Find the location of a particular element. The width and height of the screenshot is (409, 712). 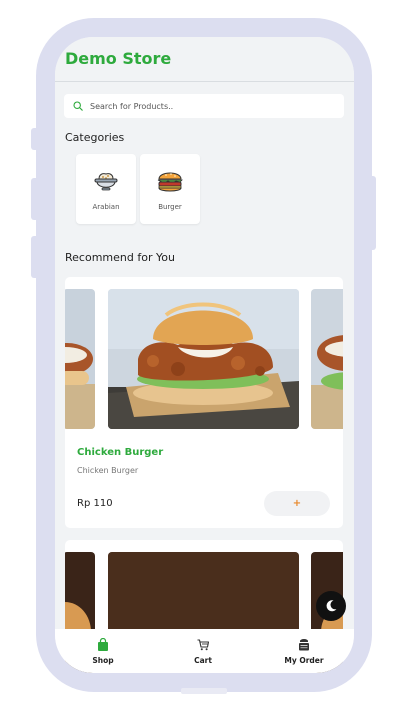

search-input is located at coordinates (210, 106).